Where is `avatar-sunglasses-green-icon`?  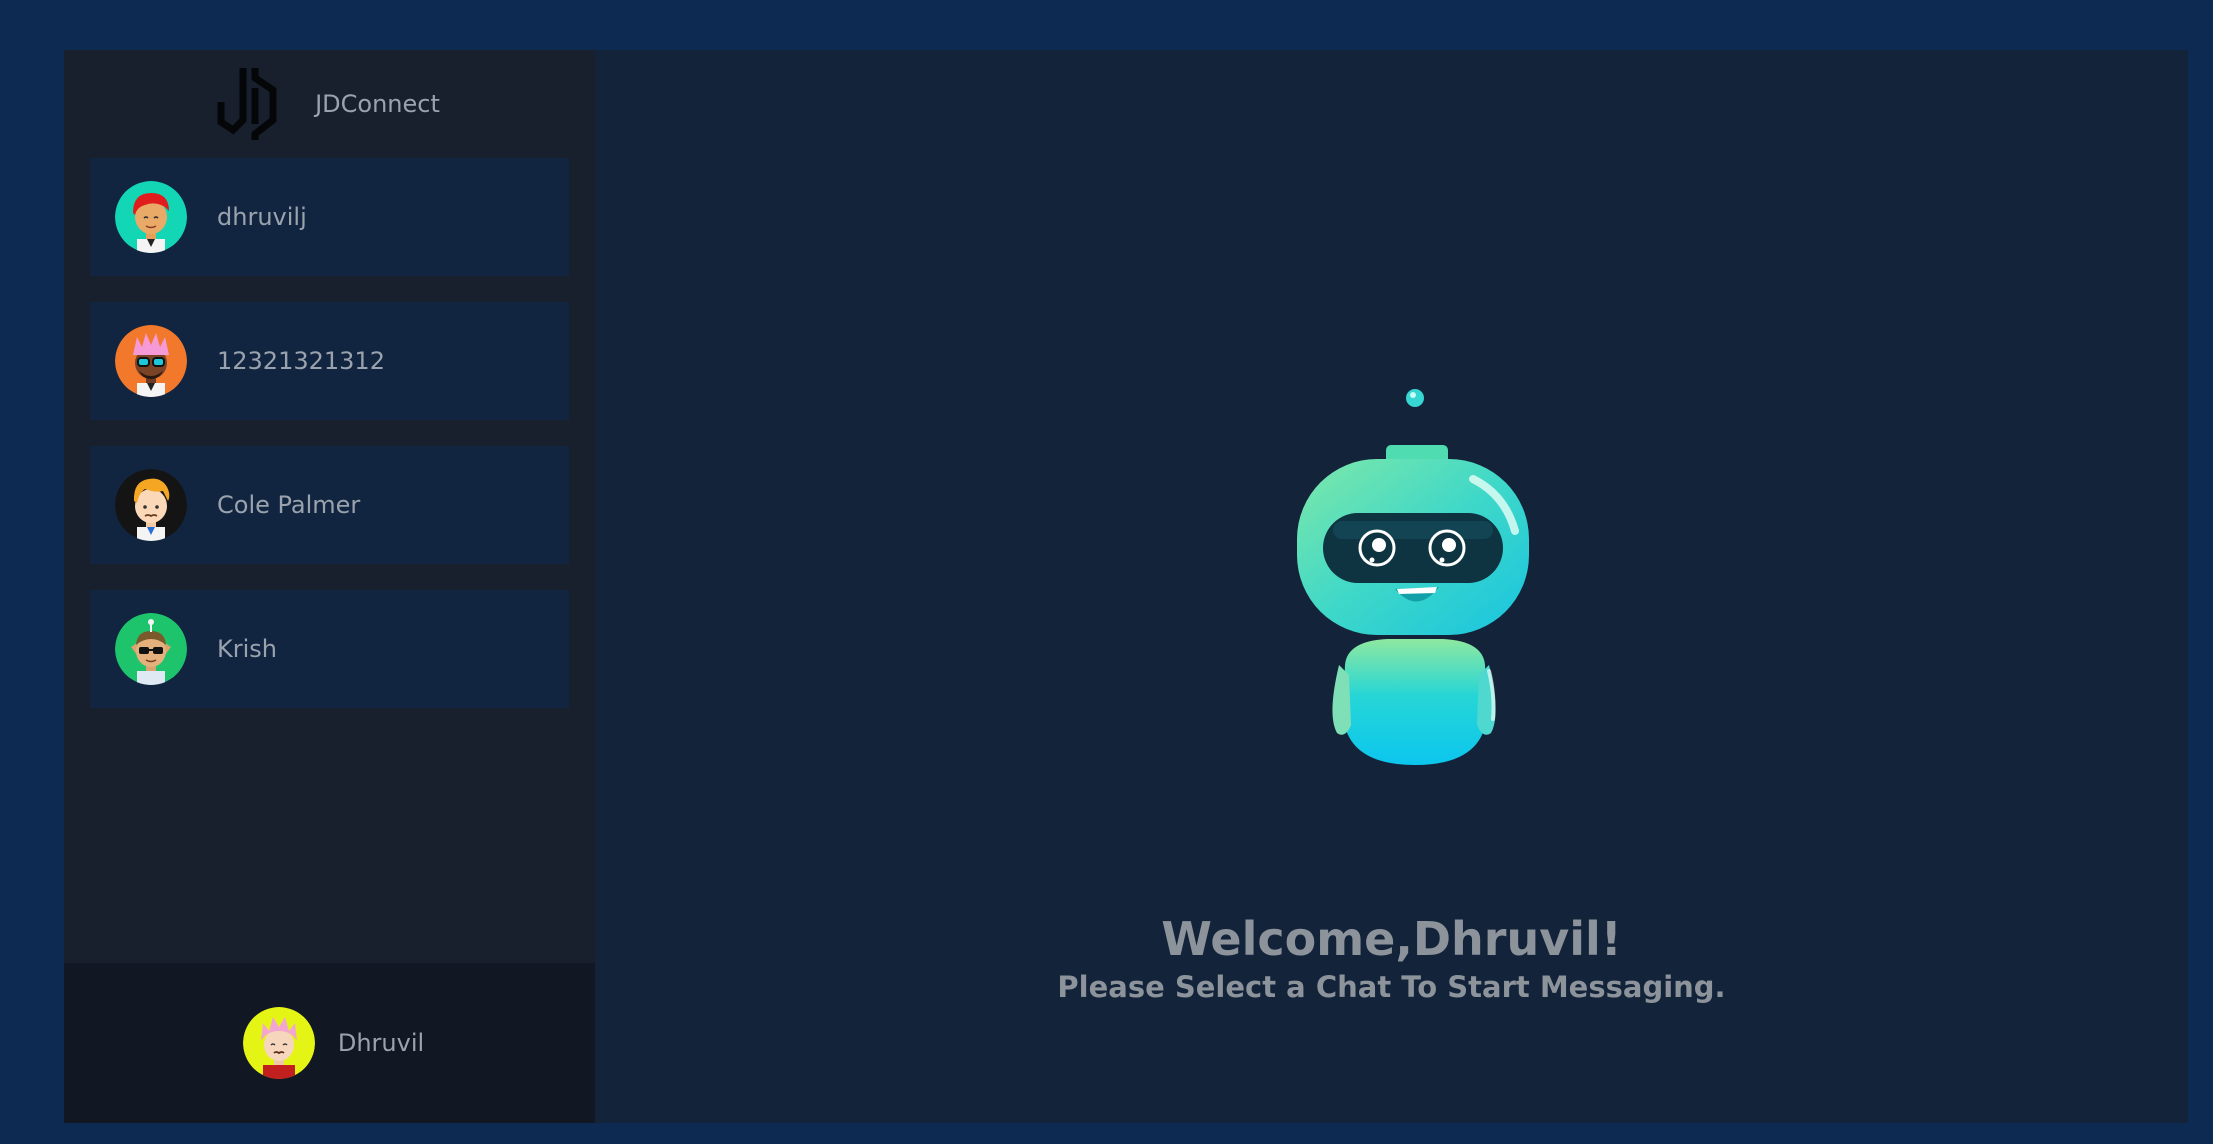 avatar-sunglasses-green-icon is located at coordinates (151, 649).